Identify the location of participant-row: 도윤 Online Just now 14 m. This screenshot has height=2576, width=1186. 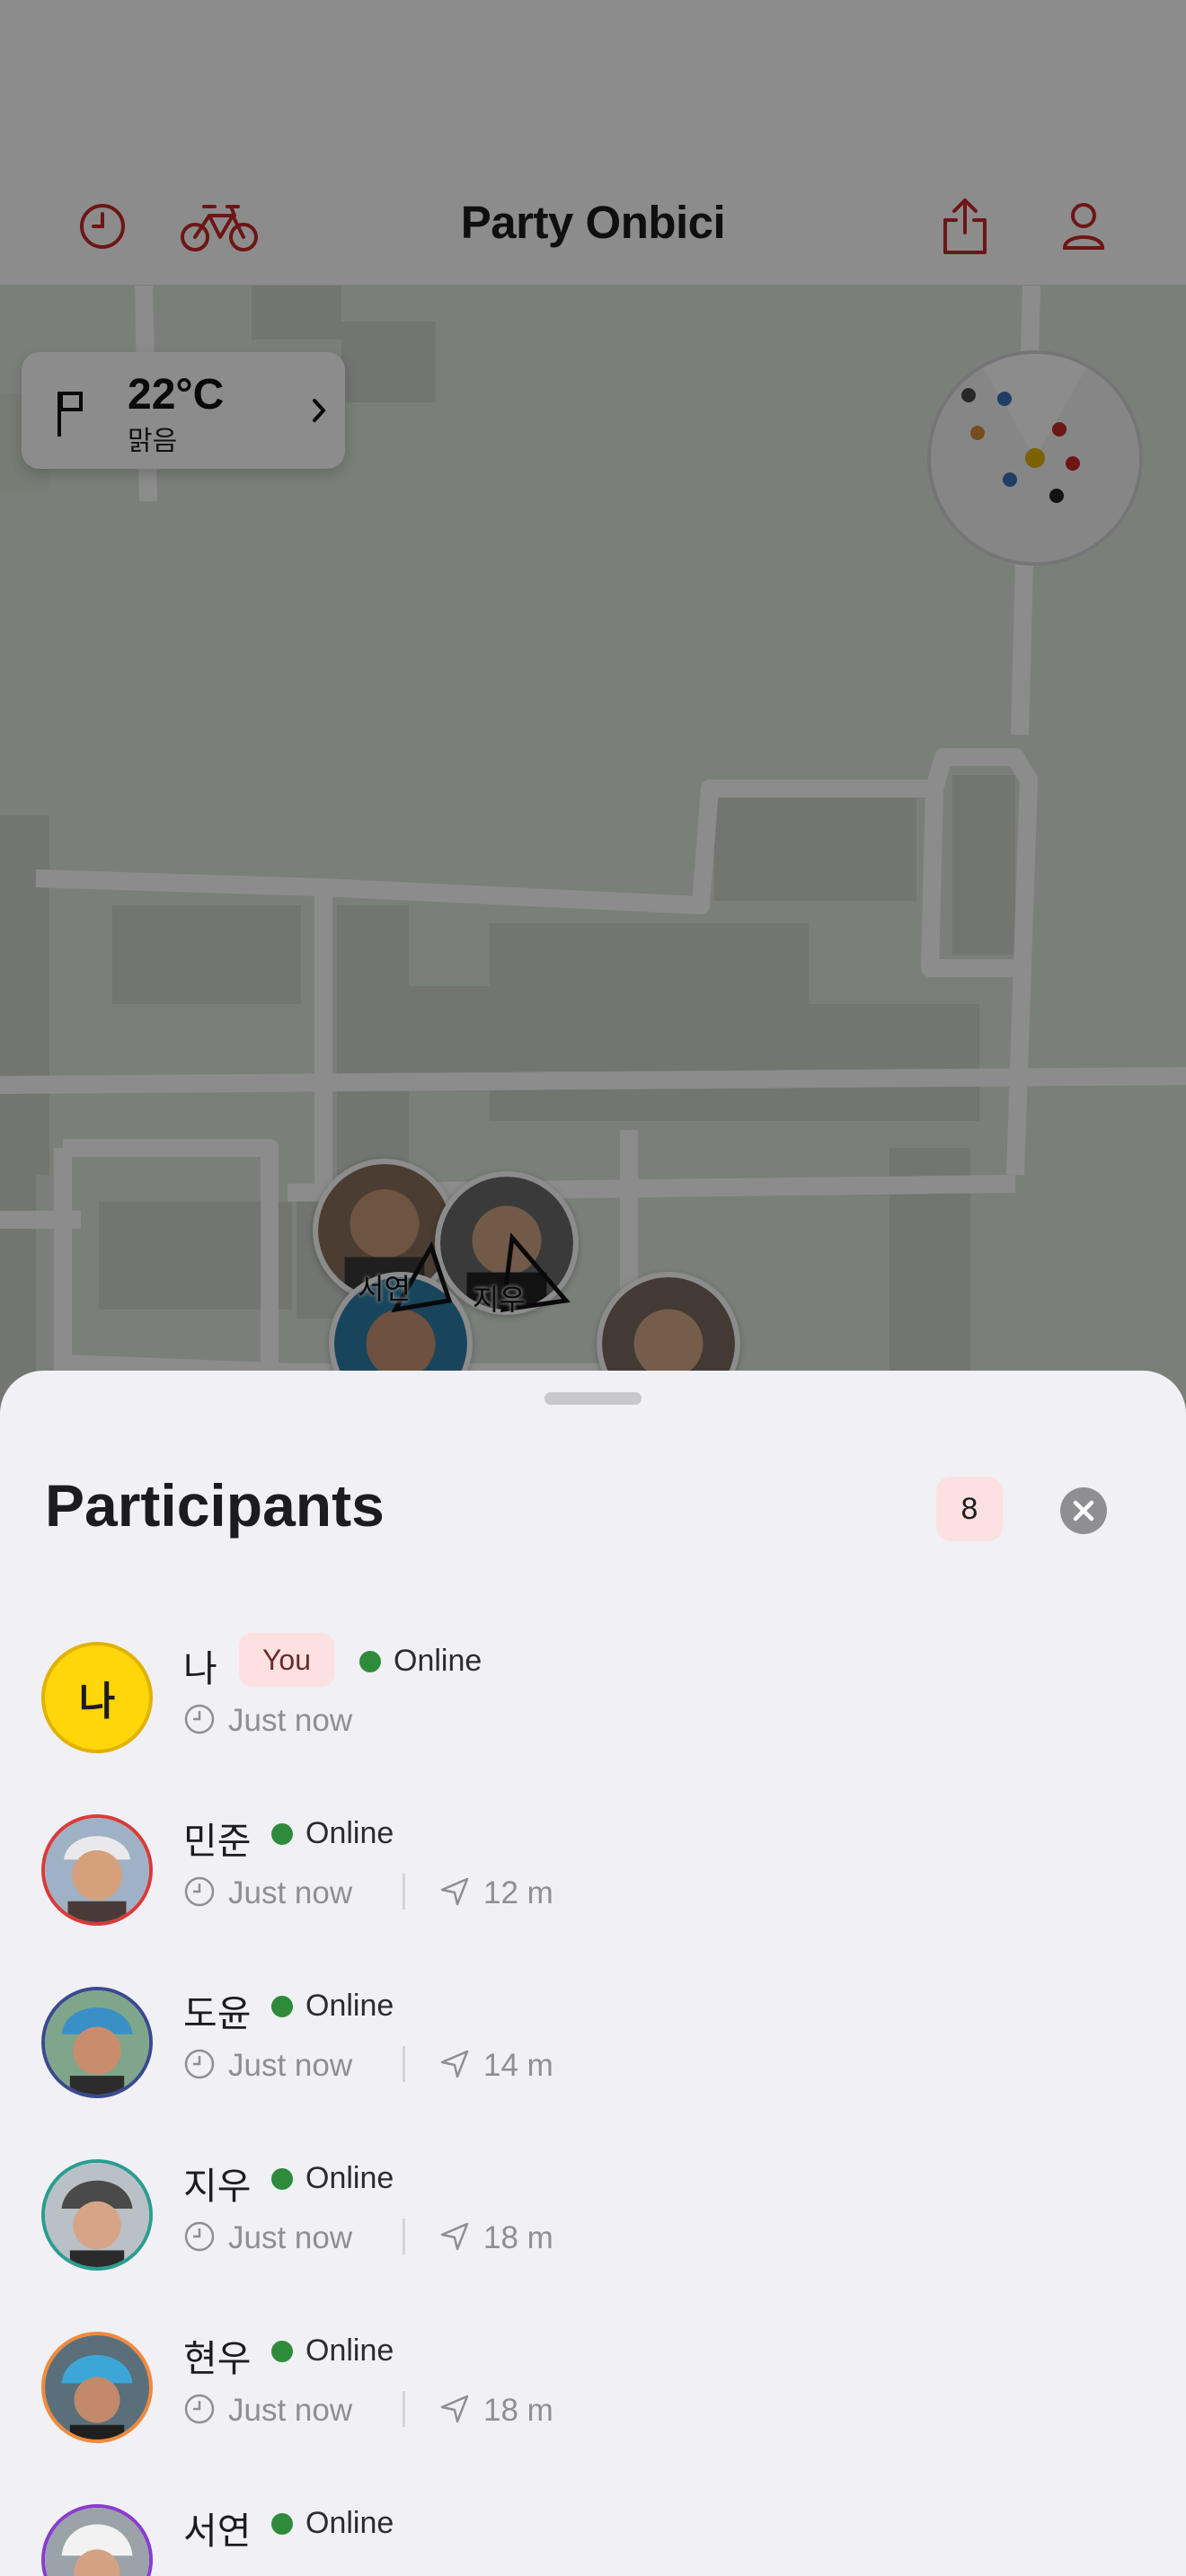
(593, 2064).